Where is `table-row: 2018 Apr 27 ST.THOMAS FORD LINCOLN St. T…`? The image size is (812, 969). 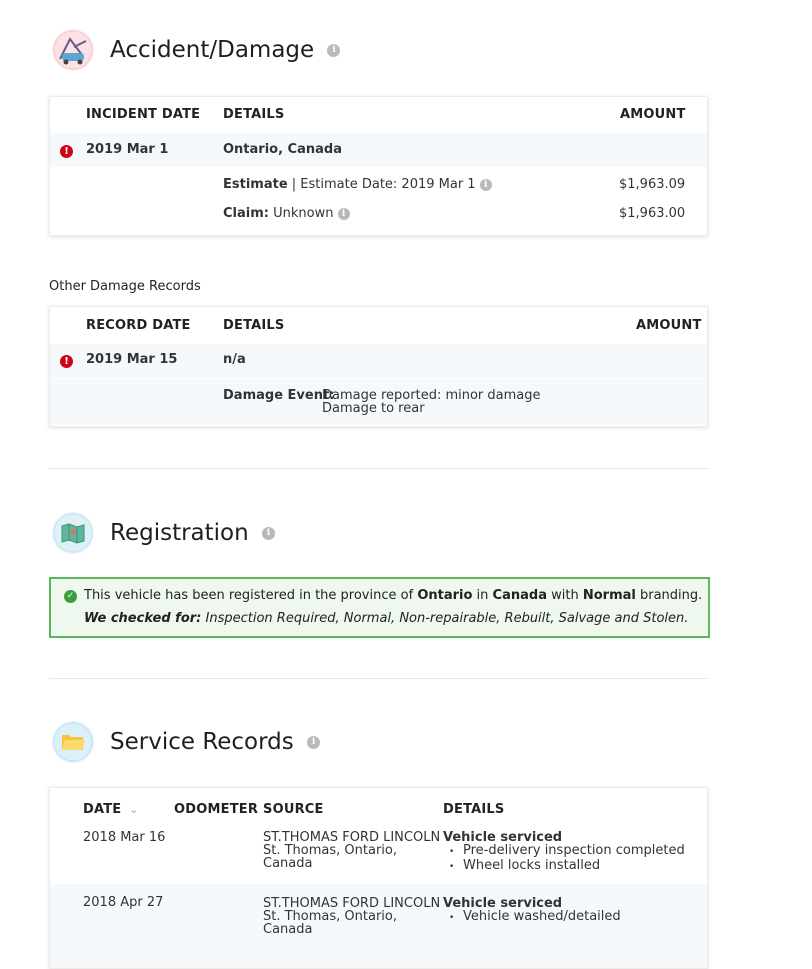
table-row: 2018 Apr 27 ST.THOMAS FORD LINCOLN St. T… is located at coordinates (378, 926).